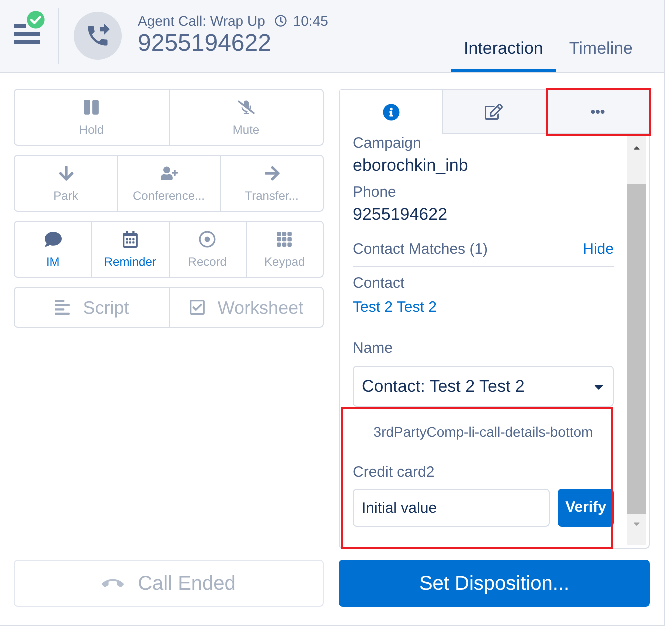  I want to click on calendar-icon, so click(130, 239).